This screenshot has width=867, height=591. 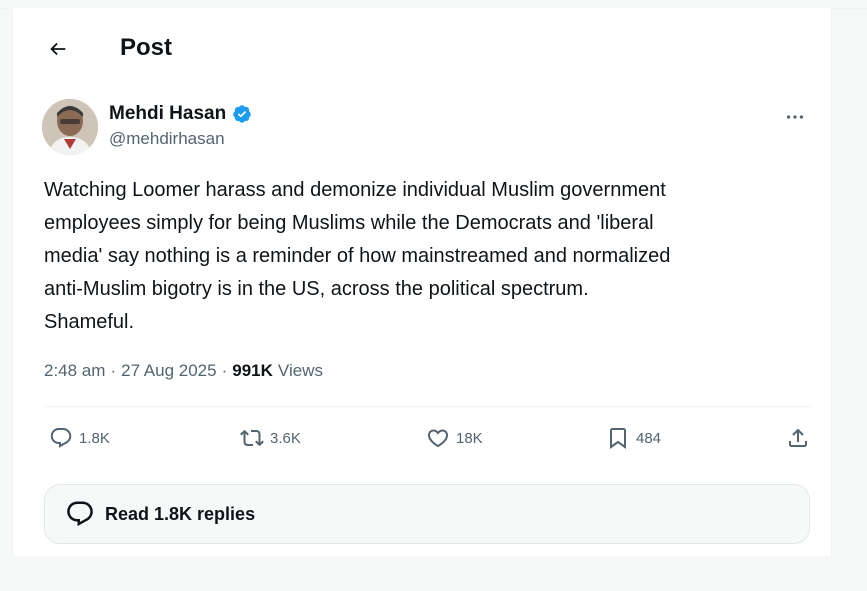 I want to click on repost-button: 3.6K, so click(x=270, y=438).